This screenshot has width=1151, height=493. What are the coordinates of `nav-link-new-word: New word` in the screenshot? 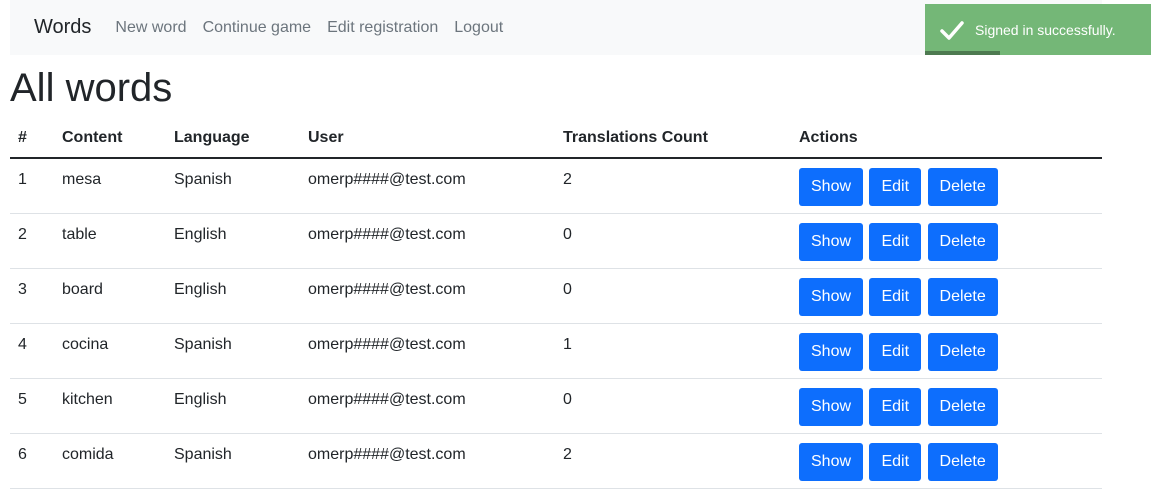 It's located at (150, 28).